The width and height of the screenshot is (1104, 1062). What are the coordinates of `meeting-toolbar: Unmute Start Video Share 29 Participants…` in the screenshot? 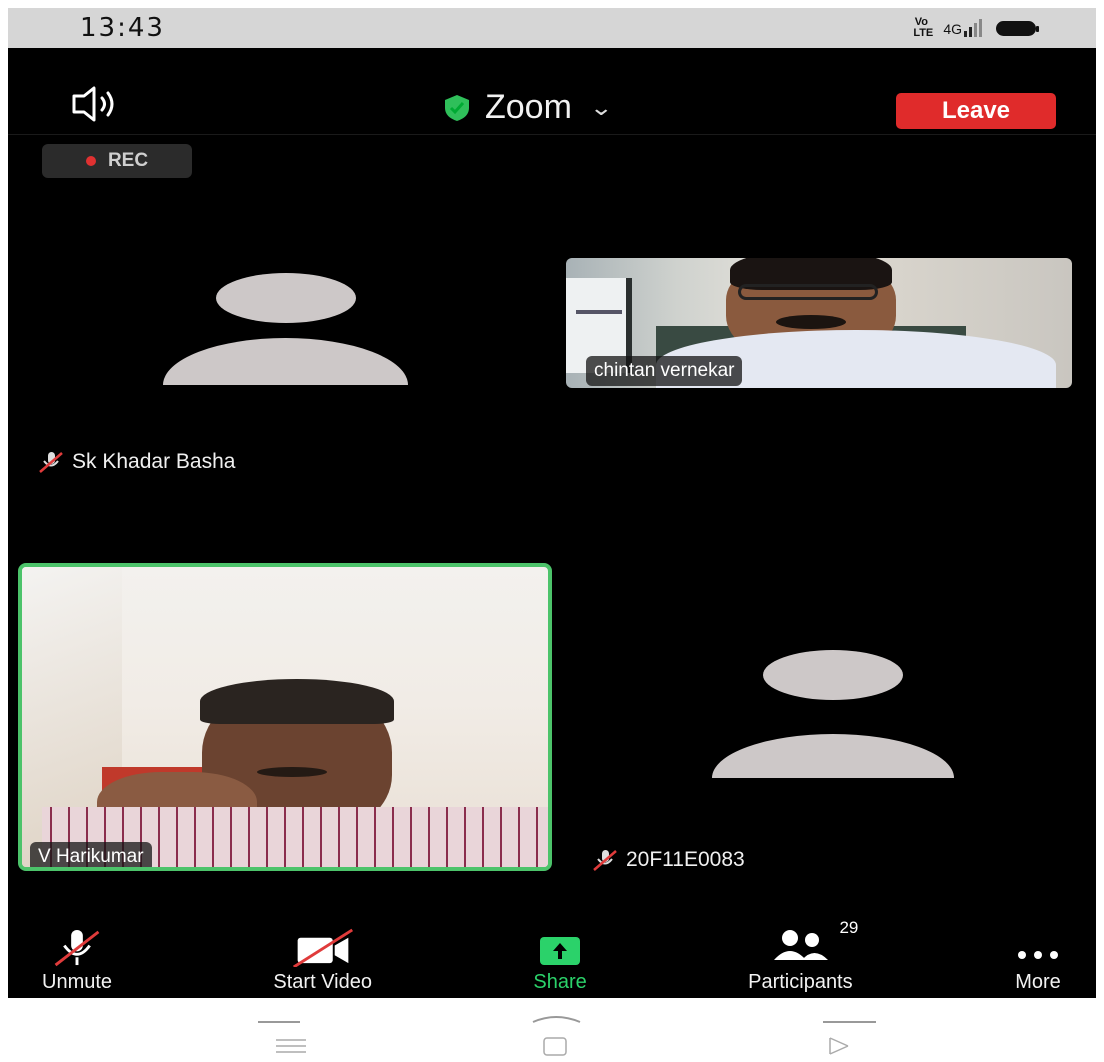 It's located at (552, 958).